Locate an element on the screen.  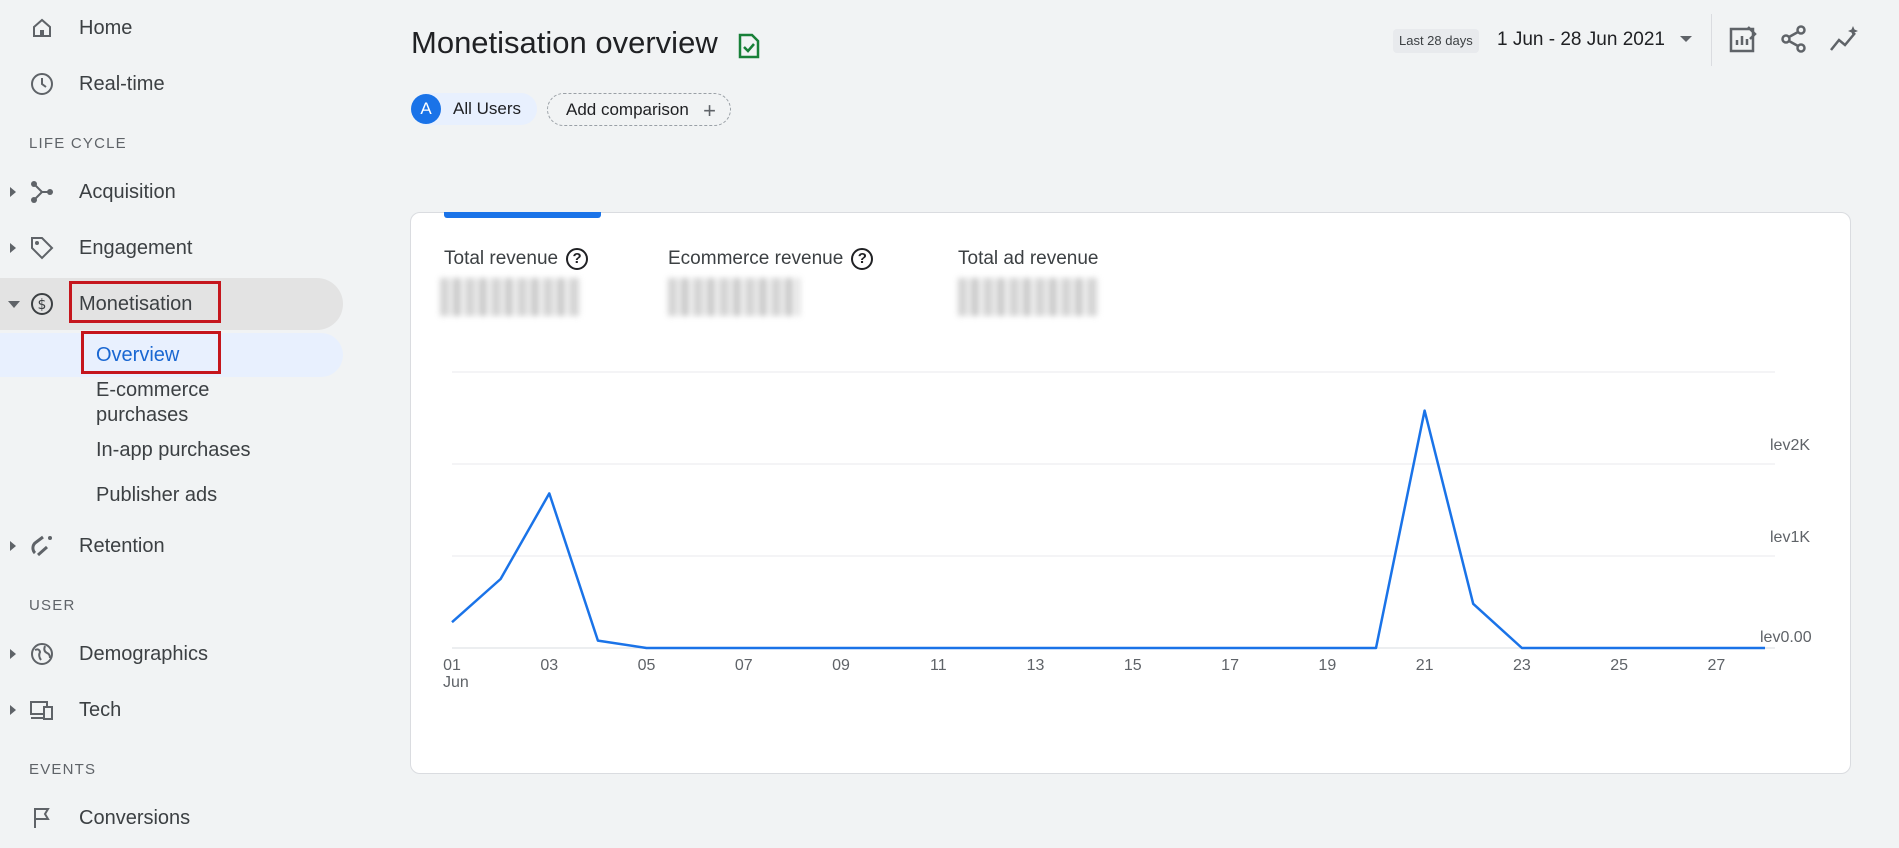
acquisition-icon is located at coordinates (42, 192).